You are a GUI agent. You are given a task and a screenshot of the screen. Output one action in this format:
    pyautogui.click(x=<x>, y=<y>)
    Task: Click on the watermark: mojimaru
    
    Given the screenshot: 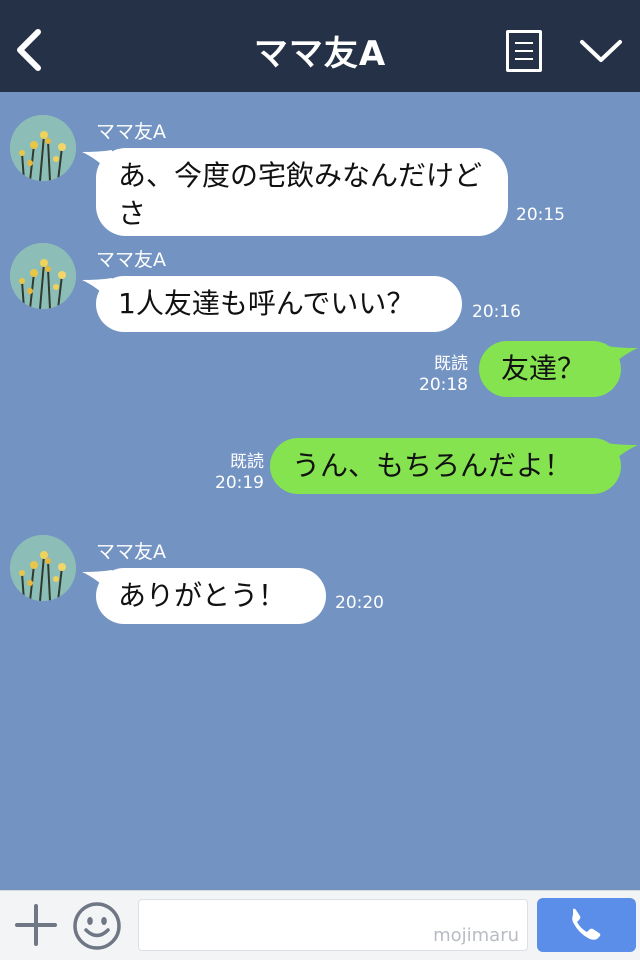 What is the action you would take?
    pyautogui.click(x=476, y=935)
    